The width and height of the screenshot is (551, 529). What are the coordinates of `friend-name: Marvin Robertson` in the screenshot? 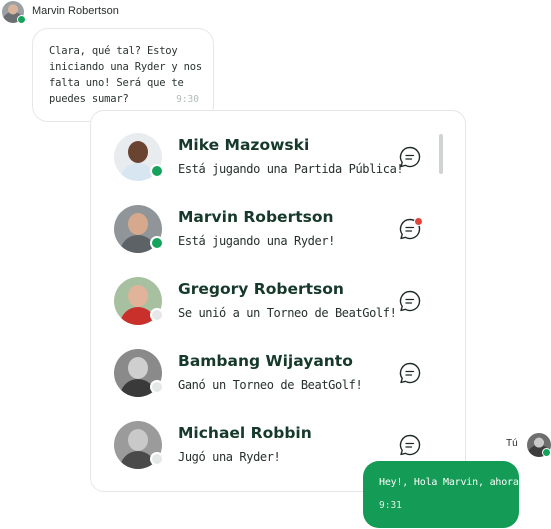 It's located at (256, 217).